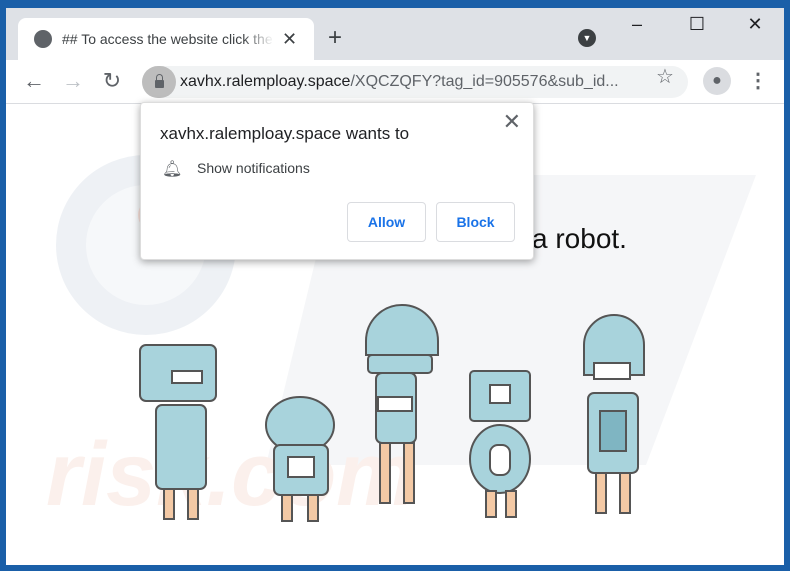 Image resolution: width=790 pixels, height=571 pixels. Describe the element at coordinates (697, 24) in the screenshot. I see `maximize-button: ☐` at that location.